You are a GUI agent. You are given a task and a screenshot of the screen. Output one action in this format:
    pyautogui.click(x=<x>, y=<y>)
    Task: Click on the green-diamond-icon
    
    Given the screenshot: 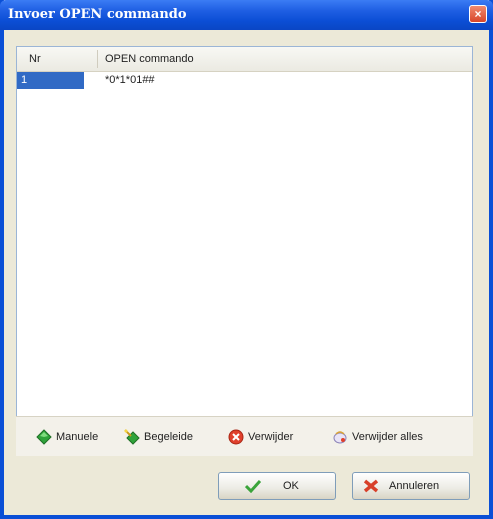 What is the action you would take?
    pyautogui.click(x=44, y=437)
    